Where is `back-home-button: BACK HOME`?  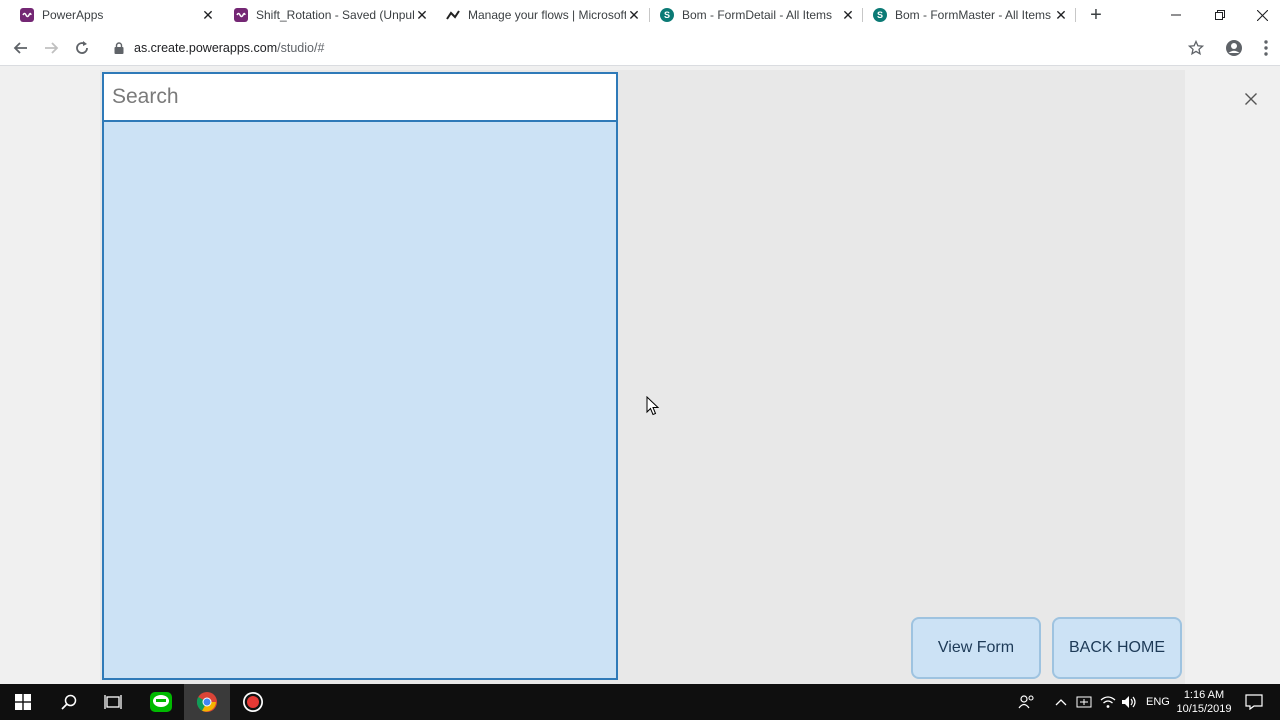
back-home-button: BACK HOME is located at coordinates (1117, 648).